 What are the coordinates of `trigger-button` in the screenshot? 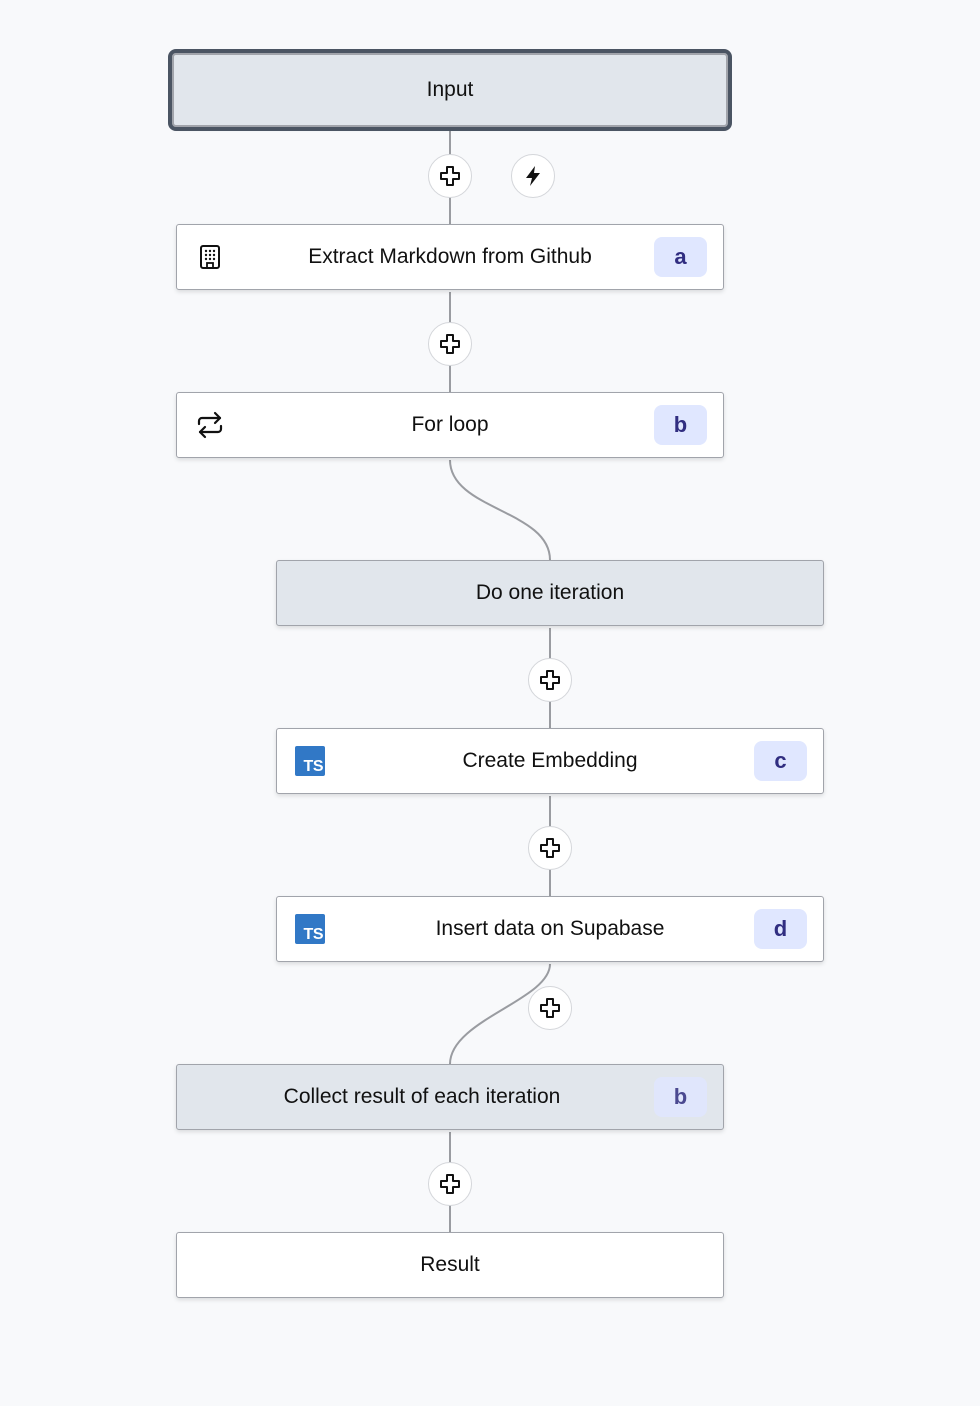 It's located at (533, 176).